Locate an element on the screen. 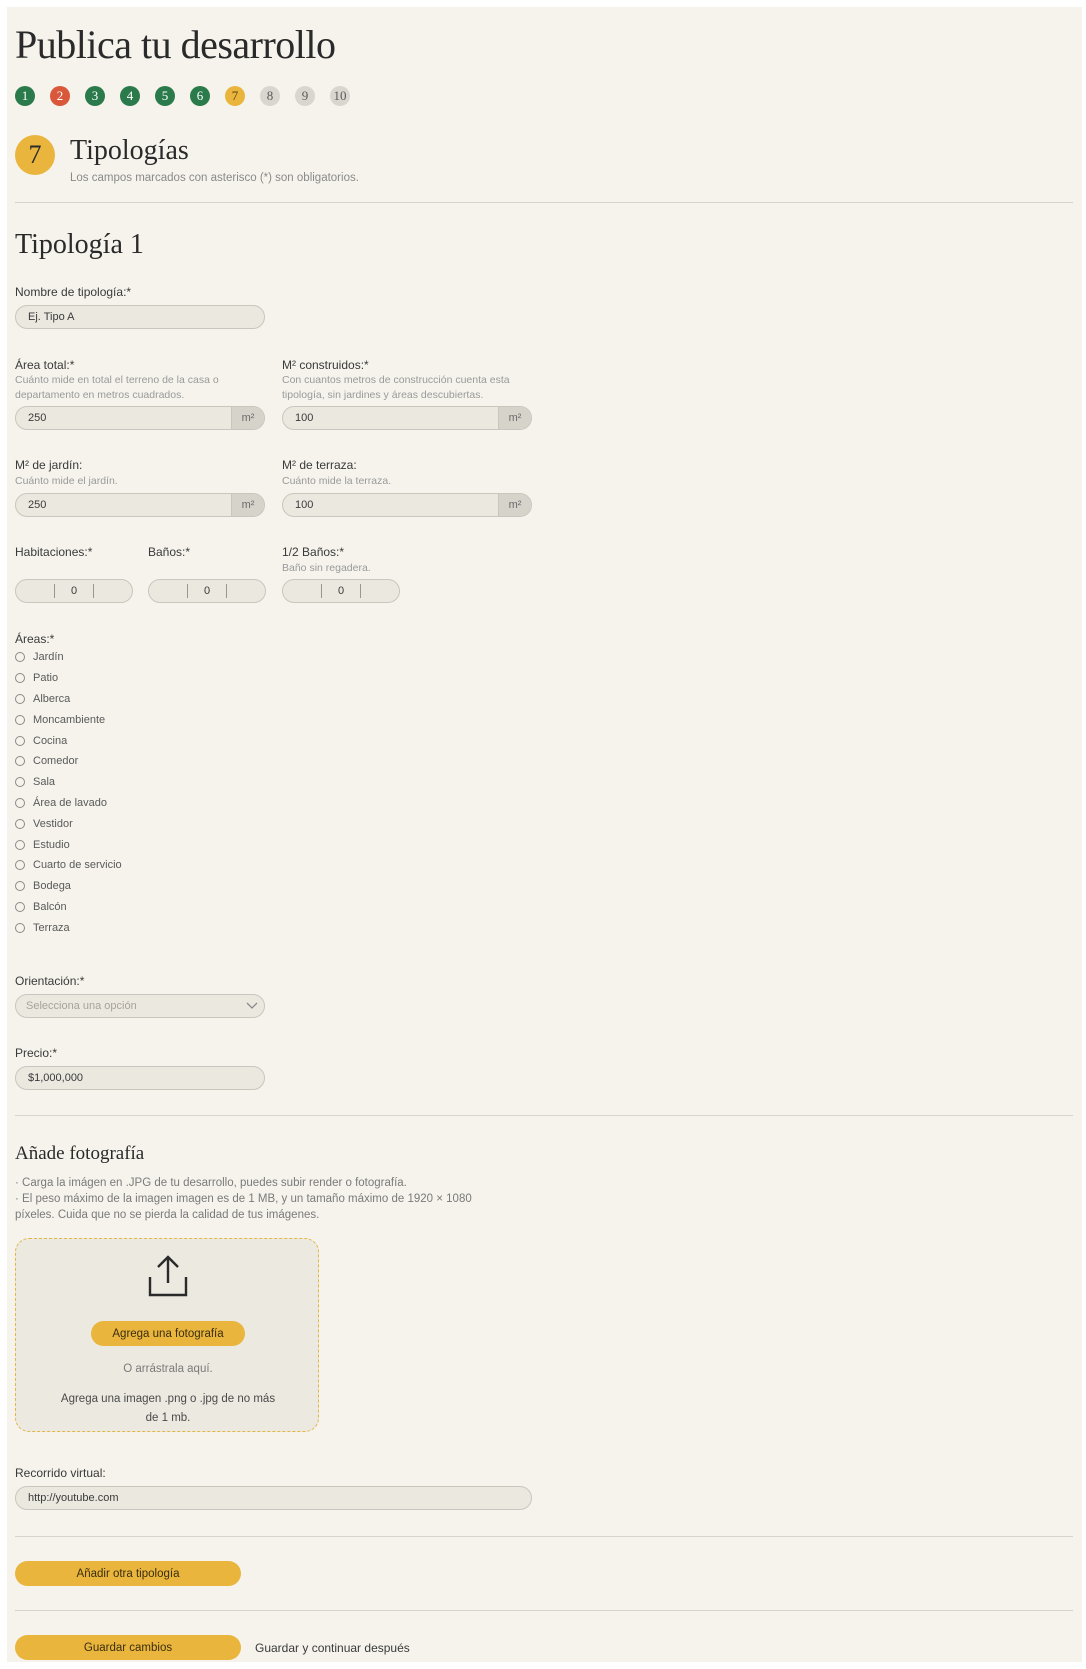 This screenshot has height=1669, width=1086. half-baths-stepper: 0 is located at coordinates (341, 591).